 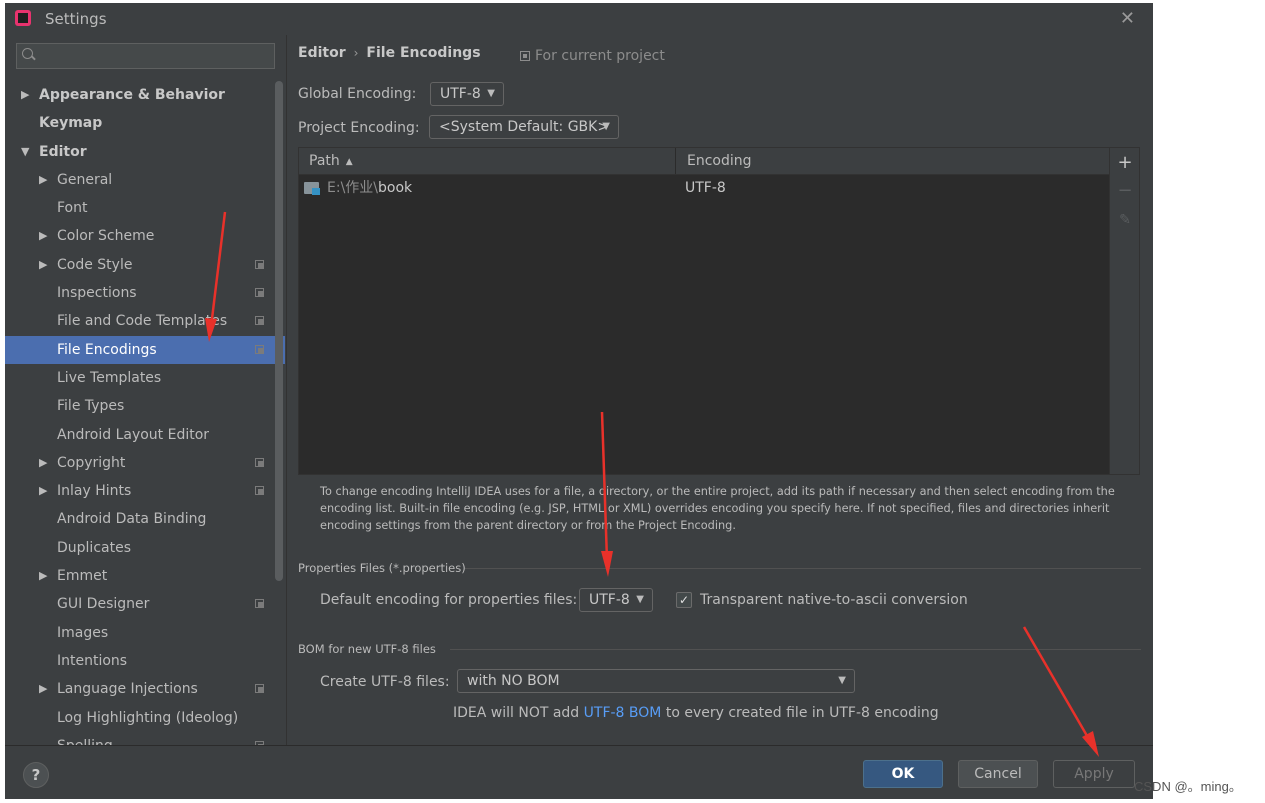 What do you see at coordinates (423, 53) in the screenshot?
I see `breadcrumb-file-encodings: File Encodings` at bounding box center [423, 53].